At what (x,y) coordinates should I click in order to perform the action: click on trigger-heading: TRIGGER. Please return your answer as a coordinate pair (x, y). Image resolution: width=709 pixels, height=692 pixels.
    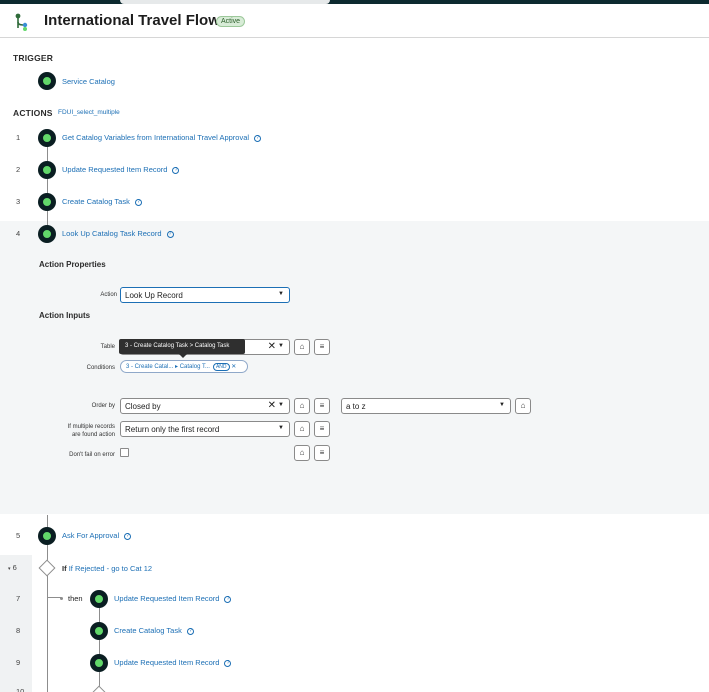
    Looking at the image, I should click on (33, 58).